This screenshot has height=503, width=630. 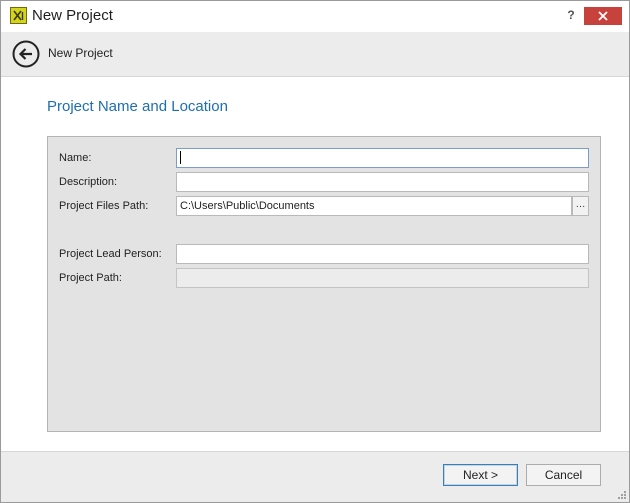 I want to click on project-path-label: Project Path:, so click(x=90, y=278).